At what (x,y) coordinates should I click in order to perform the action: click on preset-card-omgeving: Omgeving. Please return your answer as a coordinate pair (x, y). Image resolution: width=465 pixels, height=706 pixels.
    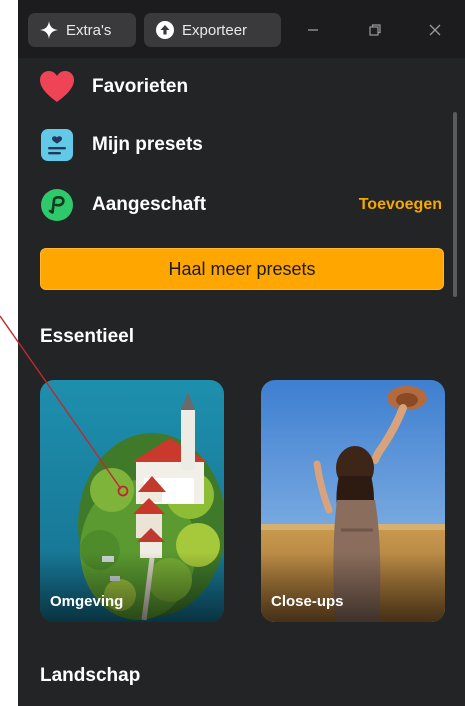
    Looking at the image, I should click on (132, 501).